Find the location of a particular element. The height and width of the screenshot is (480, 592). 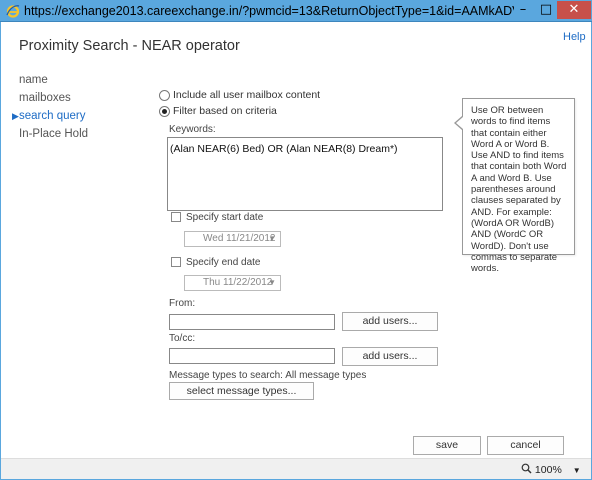

page-title: Proximity Search - NEAR operator is located at coordinates (129, 46).